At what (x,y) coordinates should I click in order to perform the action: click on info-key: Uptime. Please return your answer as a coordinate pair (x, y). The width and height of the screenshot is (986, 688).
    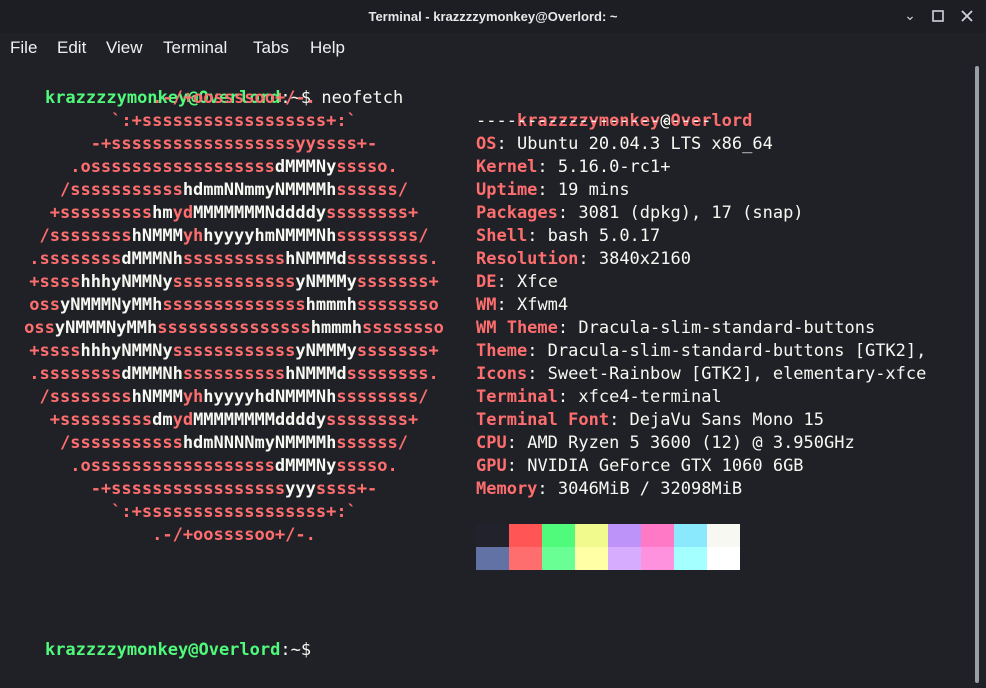
    Looking at the image, I should click on (507, 190).